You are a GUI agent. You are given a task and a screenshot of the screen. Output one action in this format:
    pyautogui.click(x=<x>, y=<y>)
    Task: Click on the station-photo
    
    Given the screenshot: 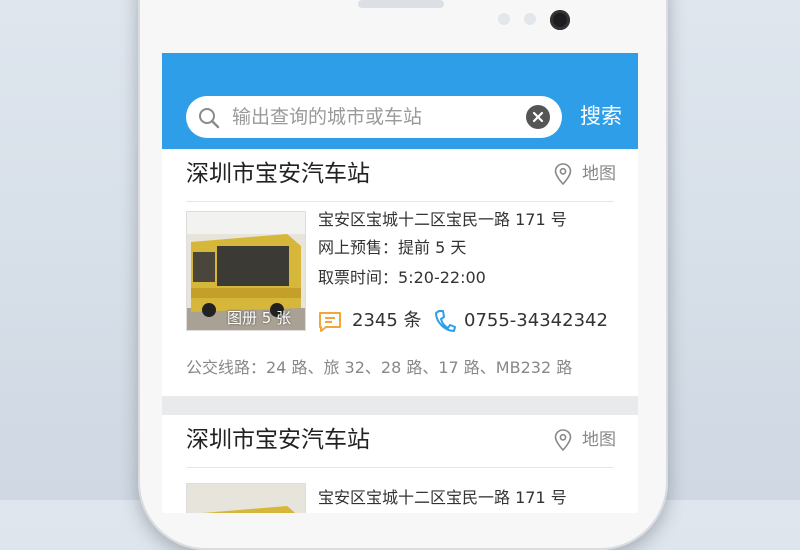 What is the action you would take?
    pyautogui.click(x=246, y=498)
    